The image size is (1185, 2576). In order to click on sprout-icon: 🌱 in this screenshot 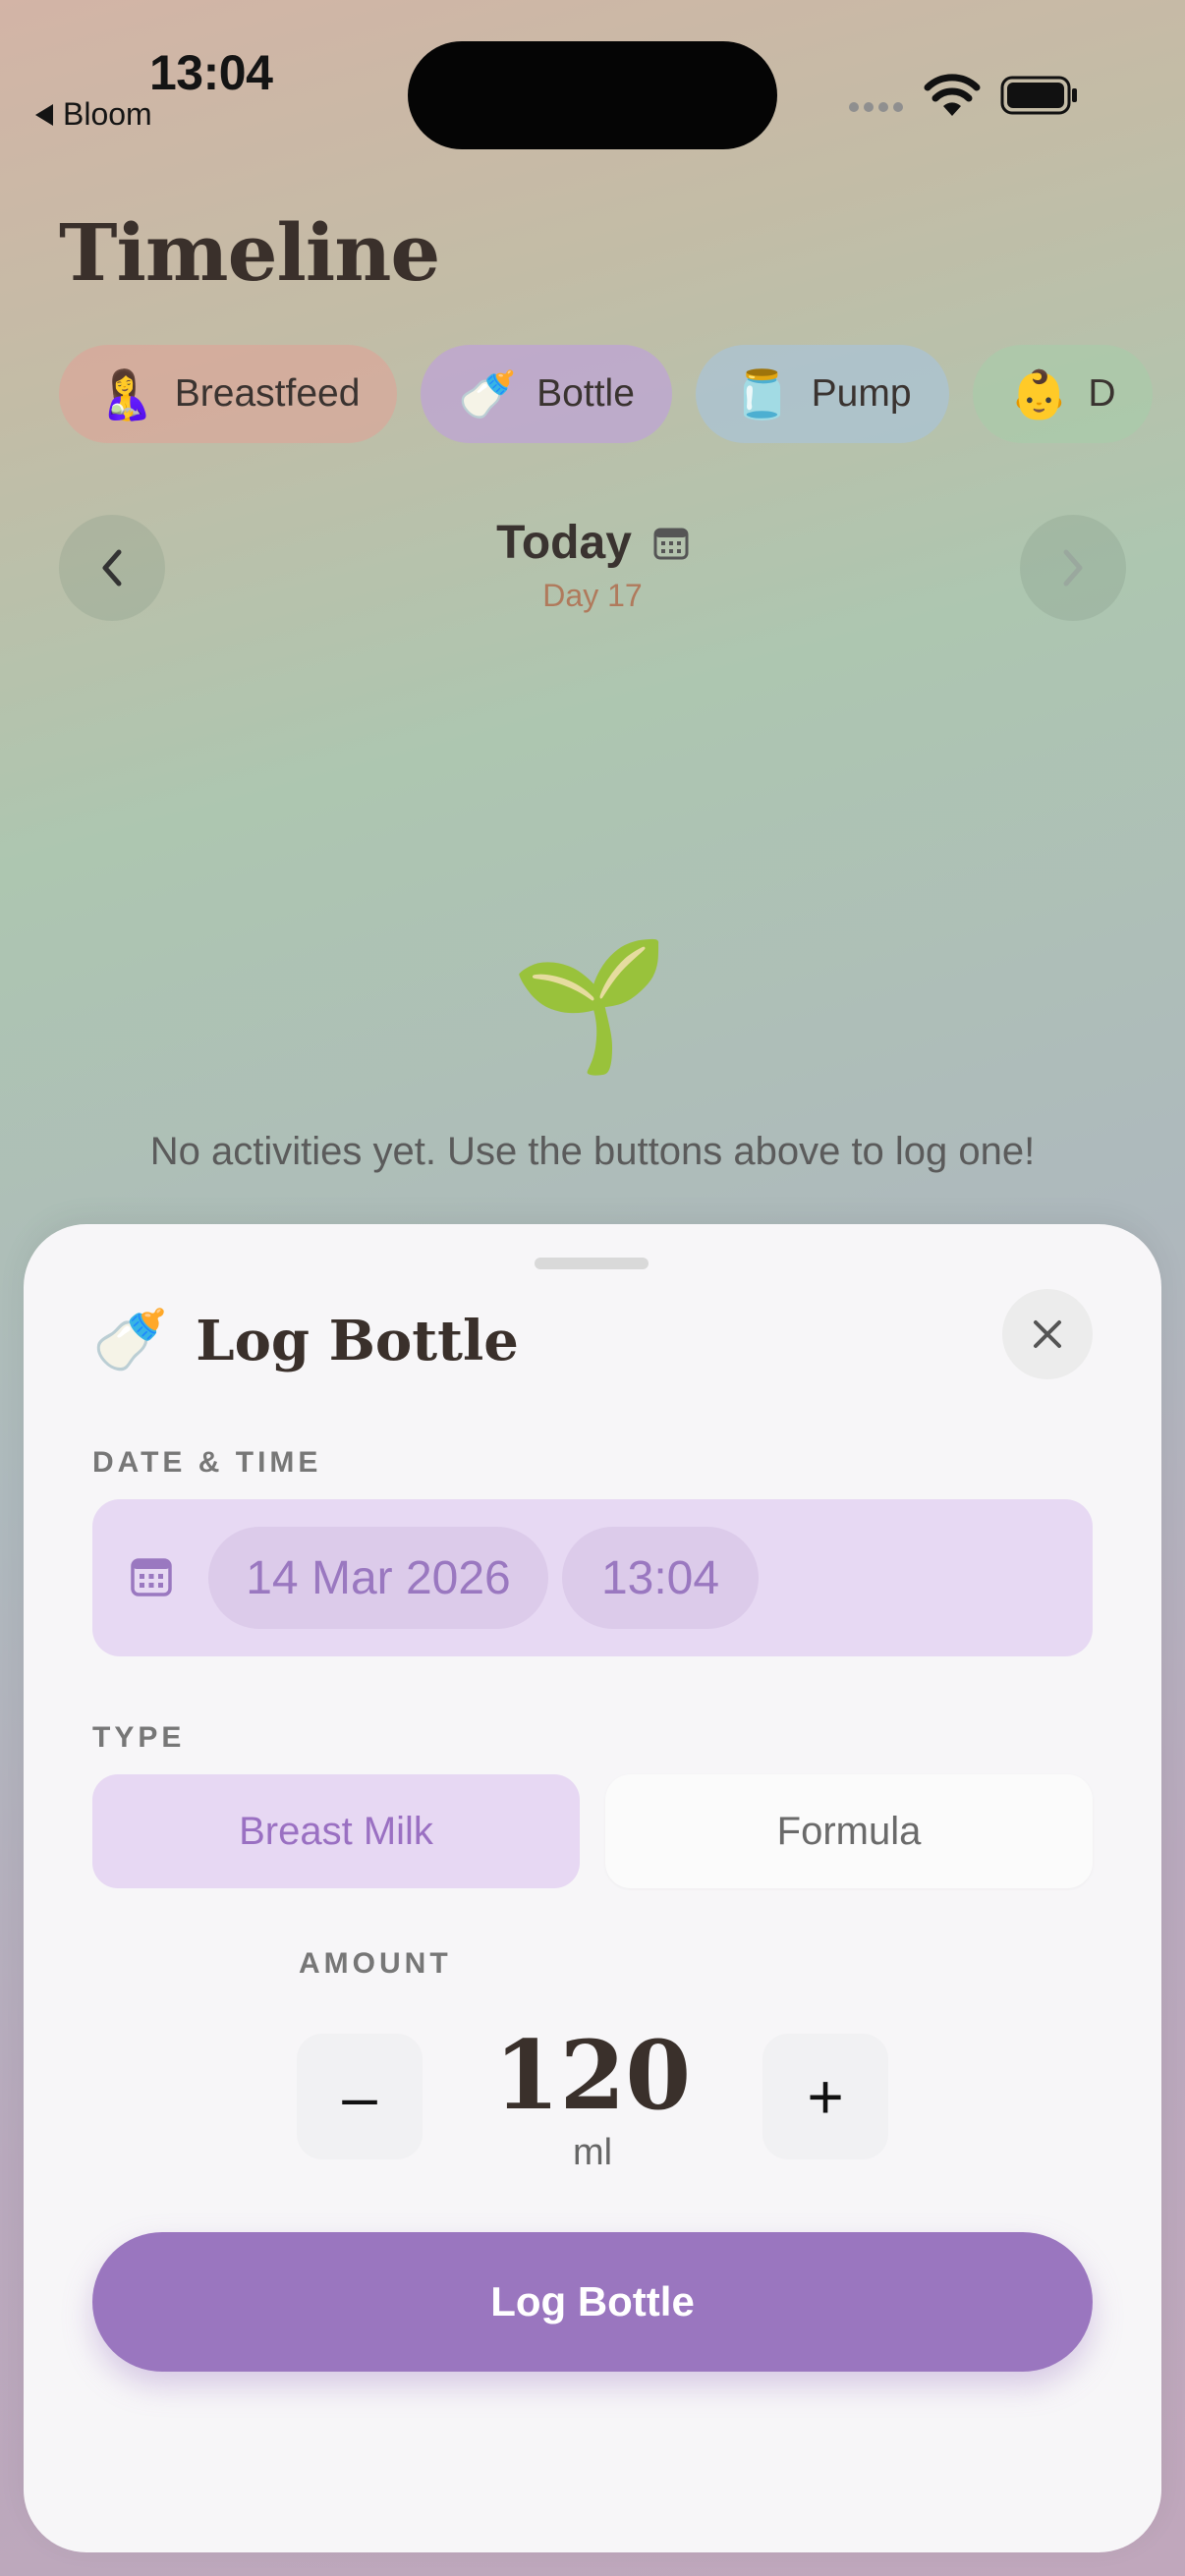, I will do `click(591, 1005)`.